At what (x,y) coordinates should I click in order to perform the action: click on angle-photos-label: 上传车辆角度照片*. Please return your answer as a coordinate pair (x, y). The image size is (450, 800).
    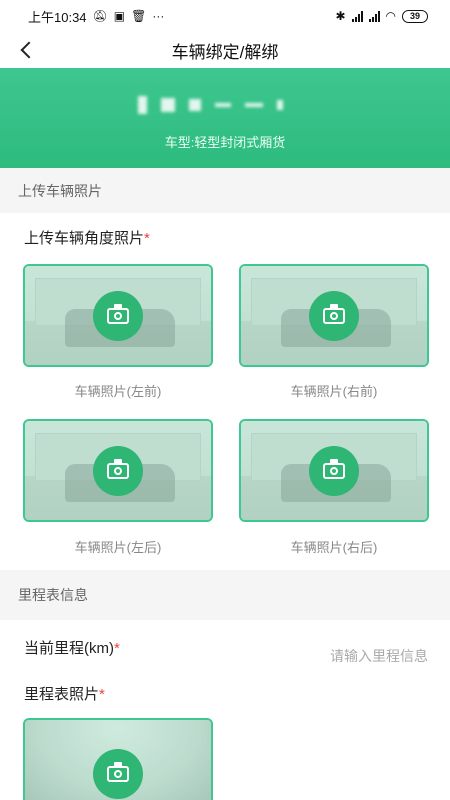
    Looking at the image, I should click on (87, 237).